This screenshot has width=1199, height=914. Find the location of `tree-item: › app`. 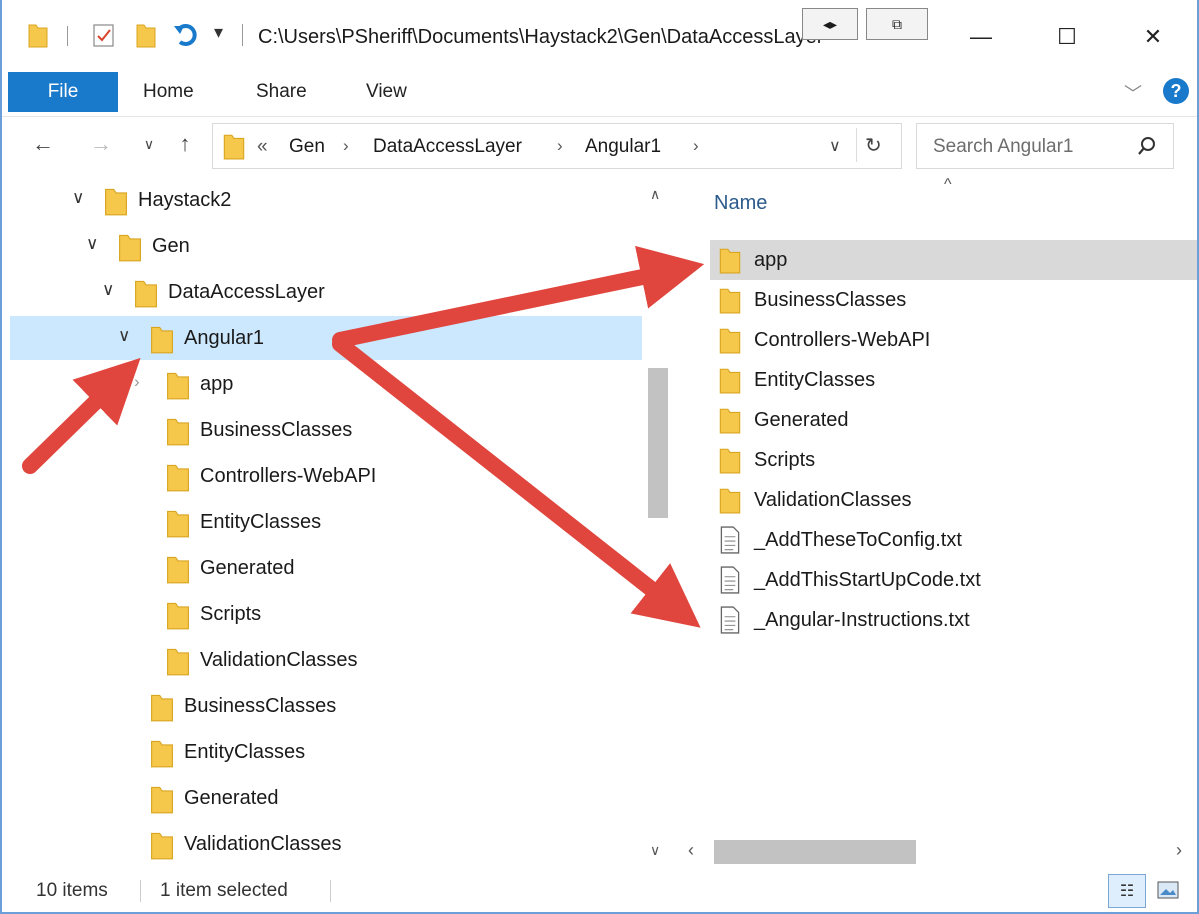

tree-item: › app is located at coordinates (326, 384).